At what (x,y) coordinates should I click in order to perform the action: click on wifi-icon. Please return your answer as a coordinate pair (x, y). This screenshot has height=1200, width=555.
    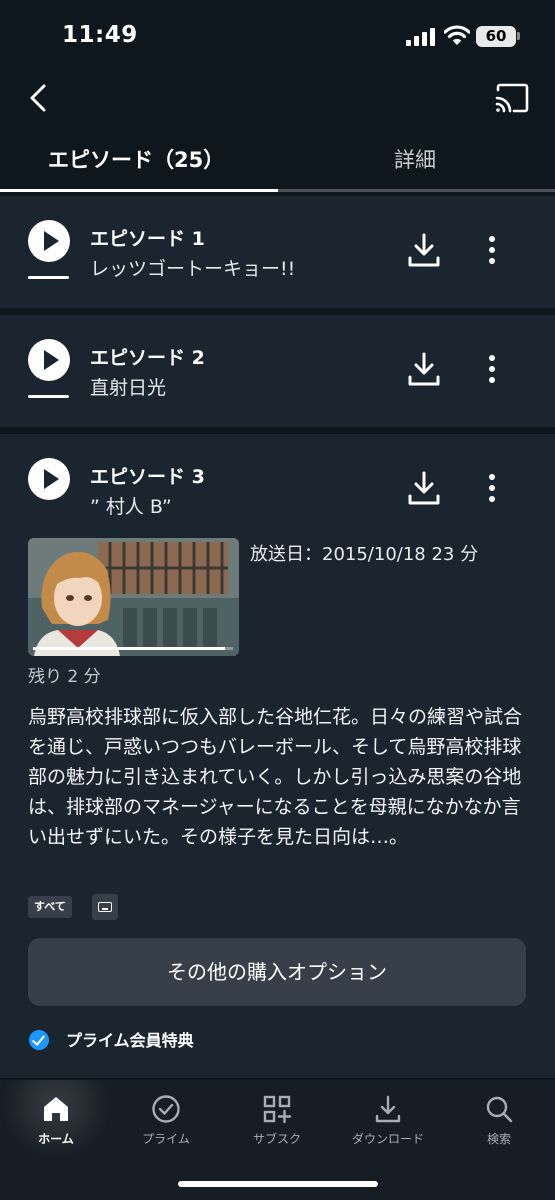
    Looking at the image, I should click on (457, 35).